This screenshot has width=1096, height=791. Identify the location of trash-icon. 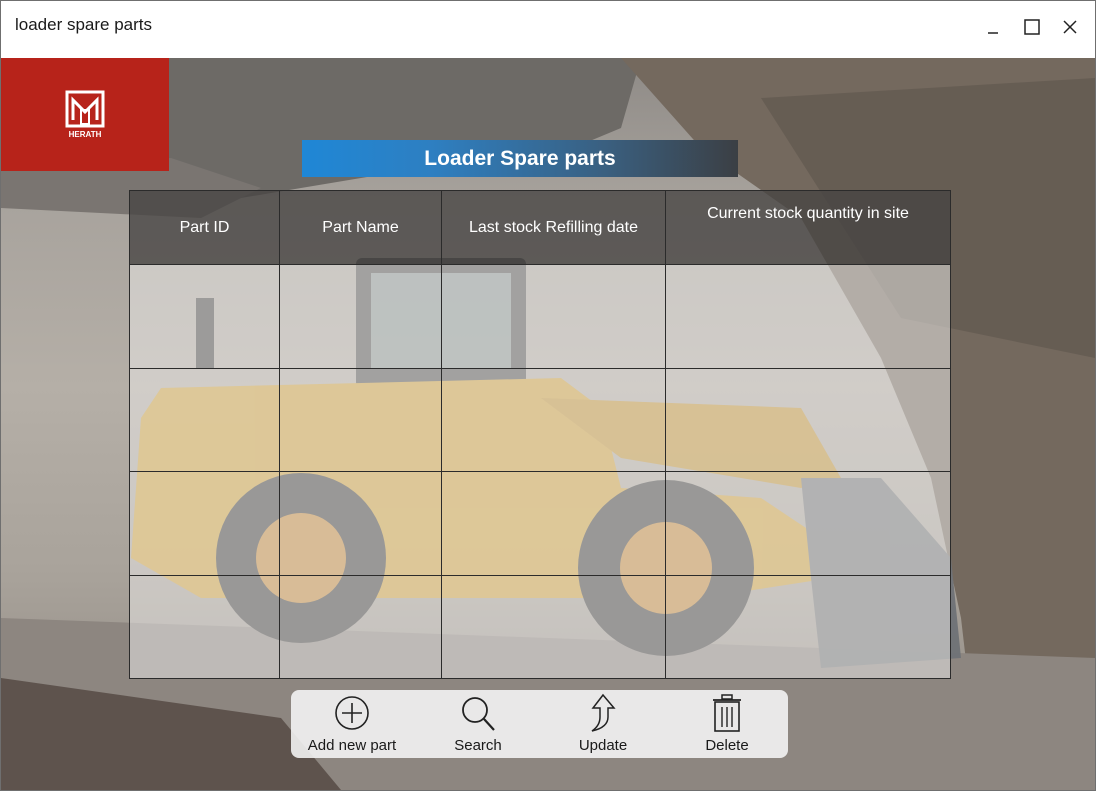
(727, 713).